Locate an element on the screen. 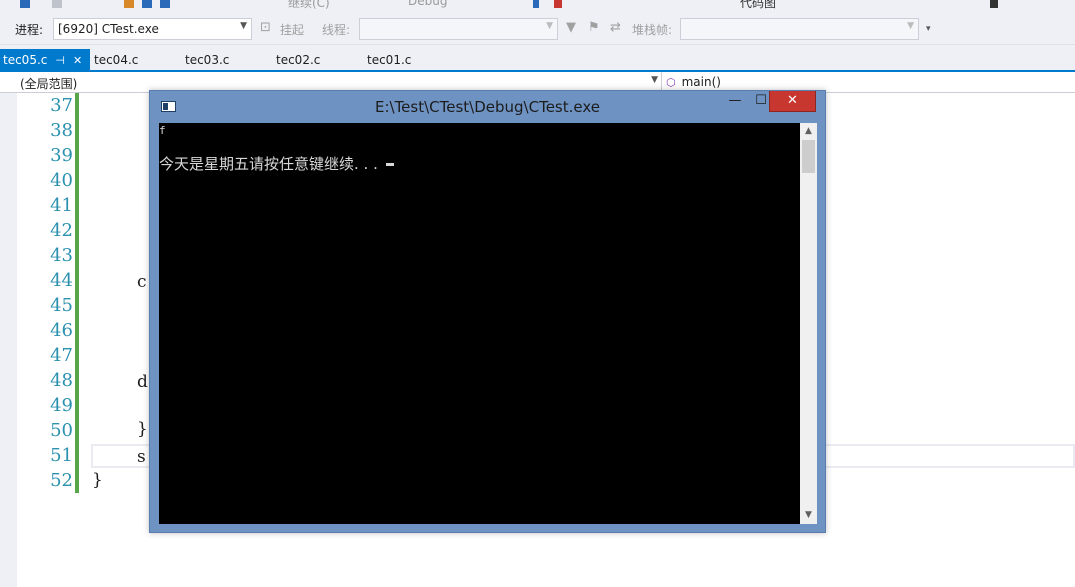 Image resolution: width=1075 pixels, height=587 pixels. code-map-button: 代码图 is located at coordinates (758, 5).